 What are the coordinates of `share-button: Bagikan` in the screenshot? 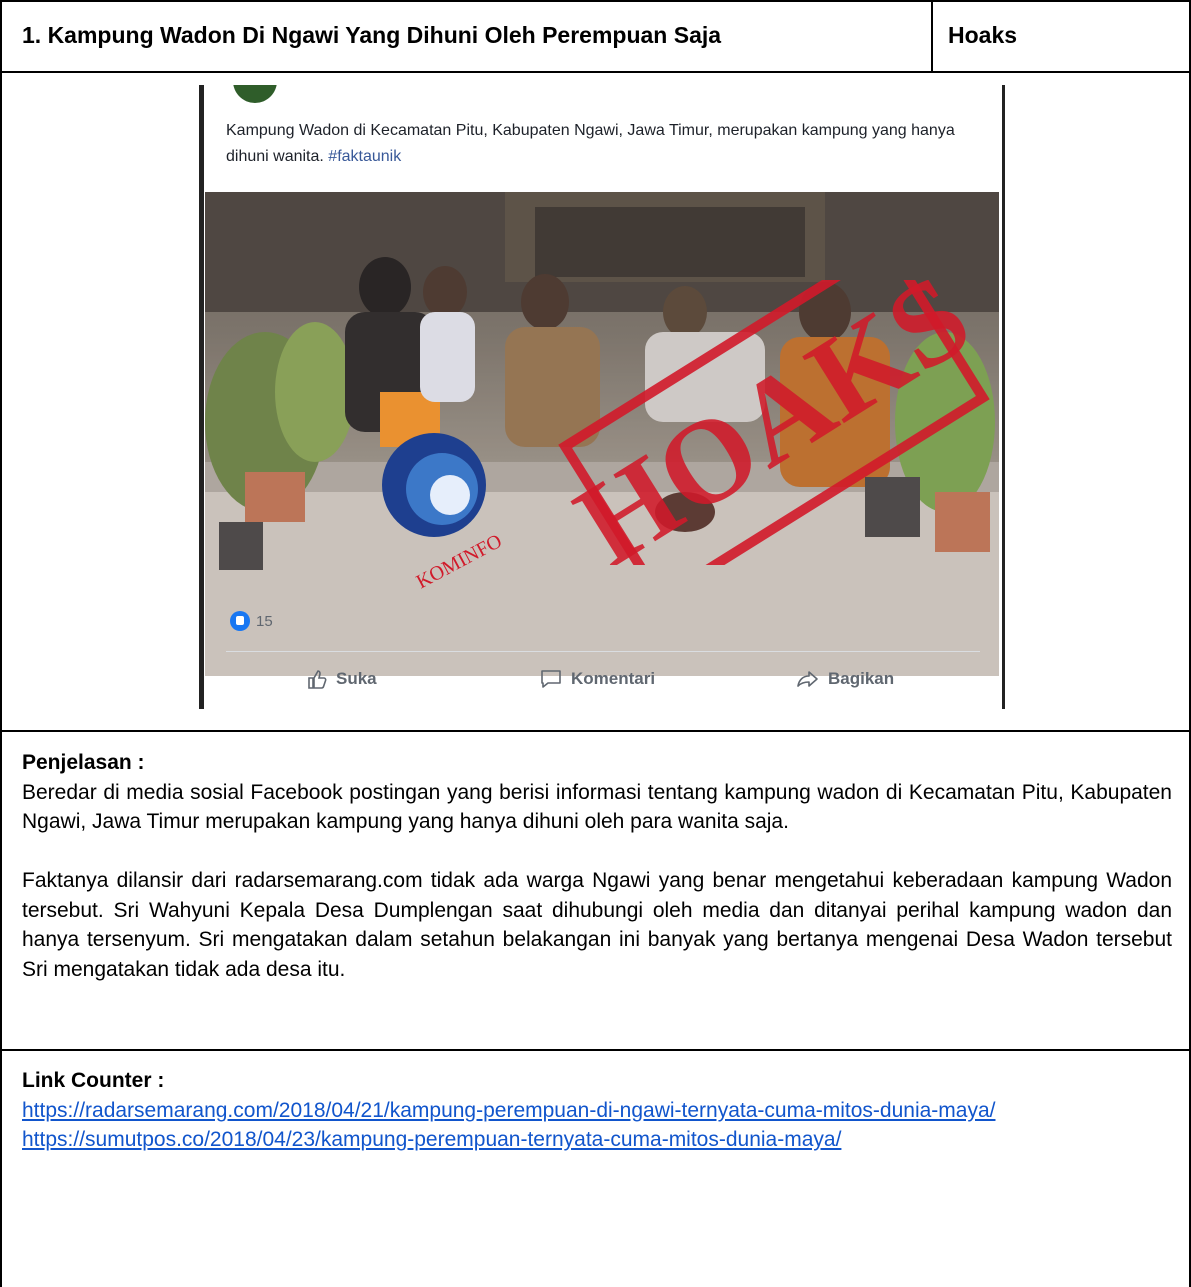 It's located at (845, 679).